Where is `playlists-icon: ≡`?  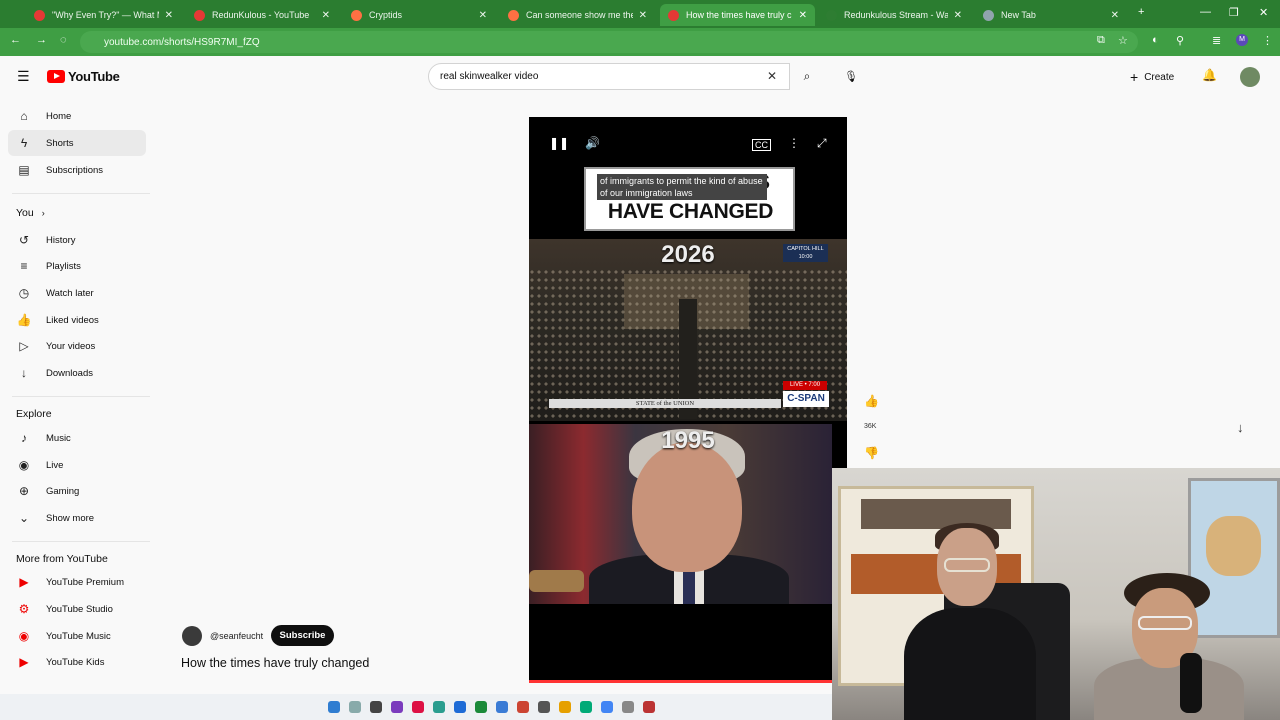 playlists-icon: ≡ is located at coordinates (24, 266).